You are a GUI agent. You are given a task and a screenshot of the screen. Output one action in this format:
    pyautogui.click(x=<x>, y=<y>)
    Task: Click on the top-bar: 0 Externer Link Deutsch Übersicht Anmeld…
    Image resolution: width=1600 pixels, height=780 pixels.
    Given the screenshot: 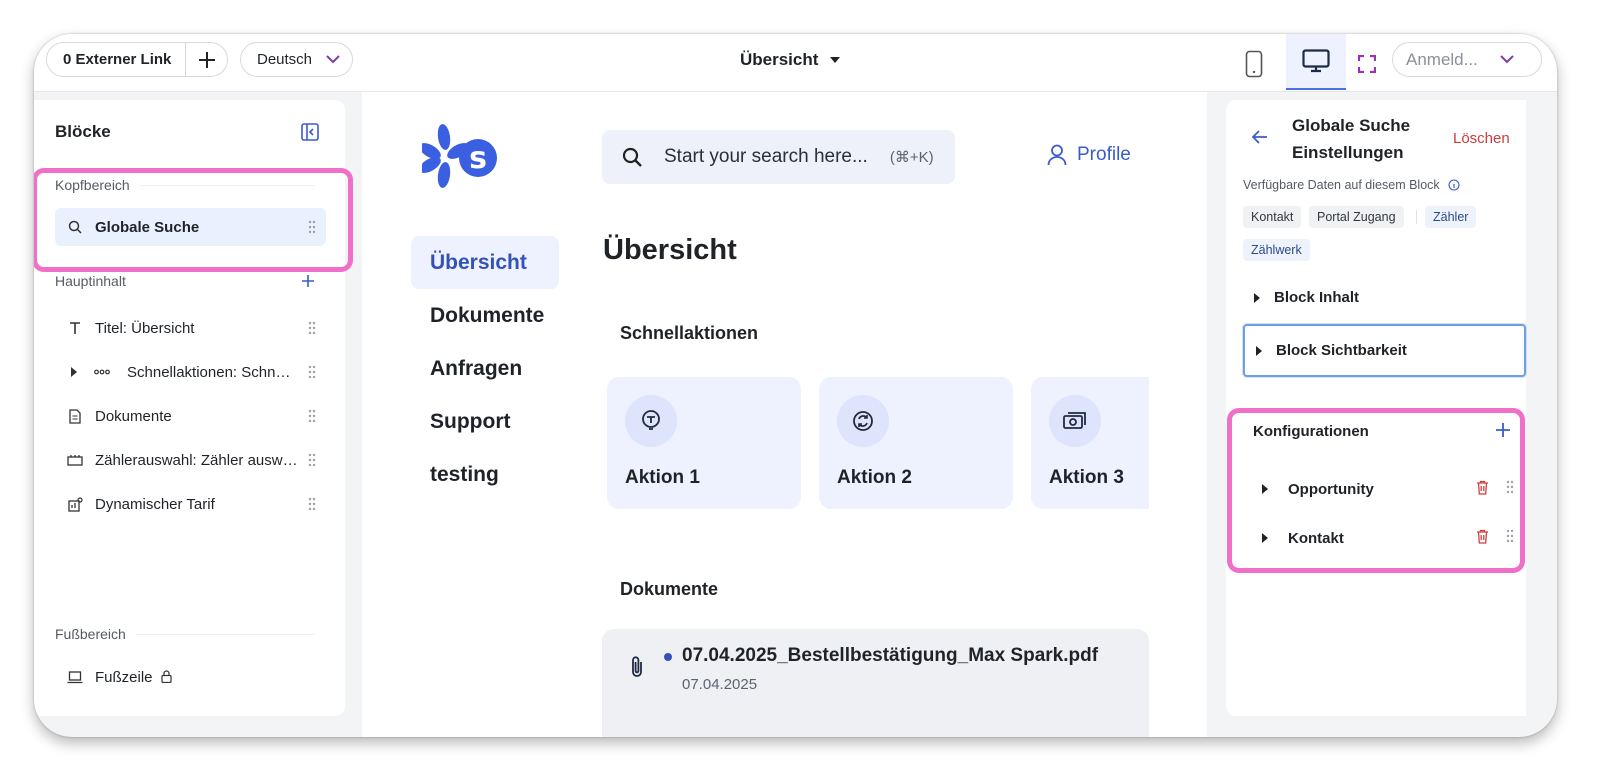 What is the action you would take?
    pyautogui.click(x=795, y=63)
    